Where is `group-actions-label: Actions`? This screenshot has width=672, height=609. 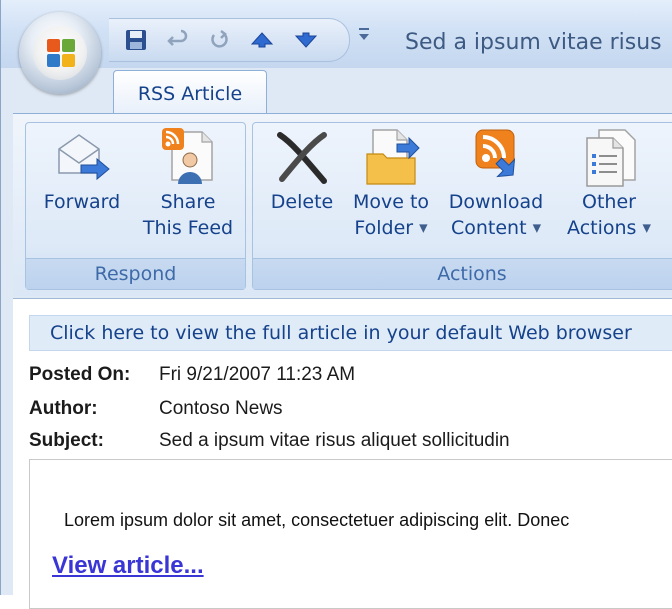
group-actions-label: Actions is located at coordinates (462, 273).